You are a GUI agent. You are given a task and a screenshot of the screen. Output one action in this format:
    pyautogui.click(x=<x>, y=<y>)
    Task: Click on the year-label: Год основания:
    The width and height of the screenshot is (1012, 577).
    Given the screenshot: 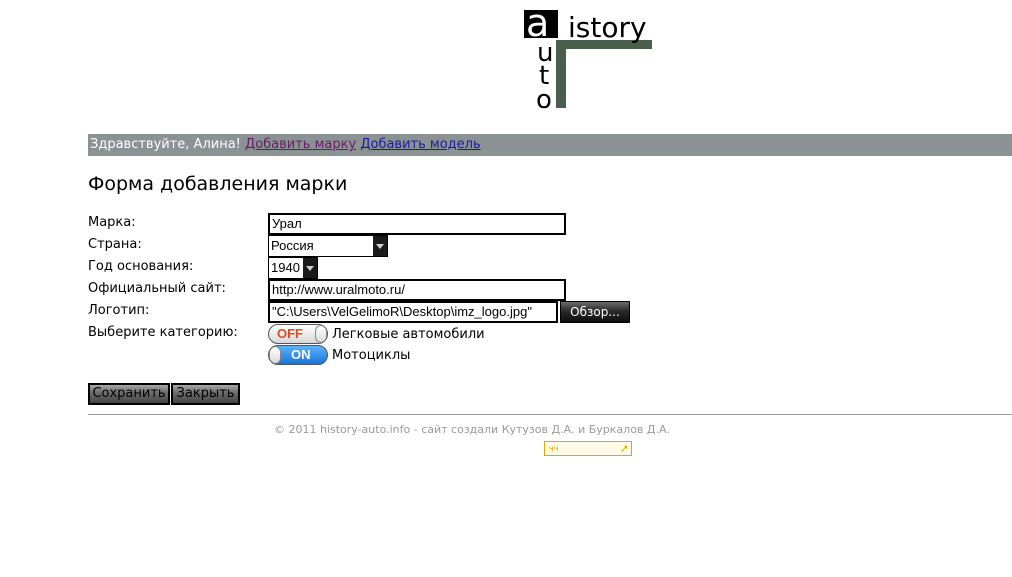 What is the action you would take?
    pyautogui.click(x=141, y=266)
    